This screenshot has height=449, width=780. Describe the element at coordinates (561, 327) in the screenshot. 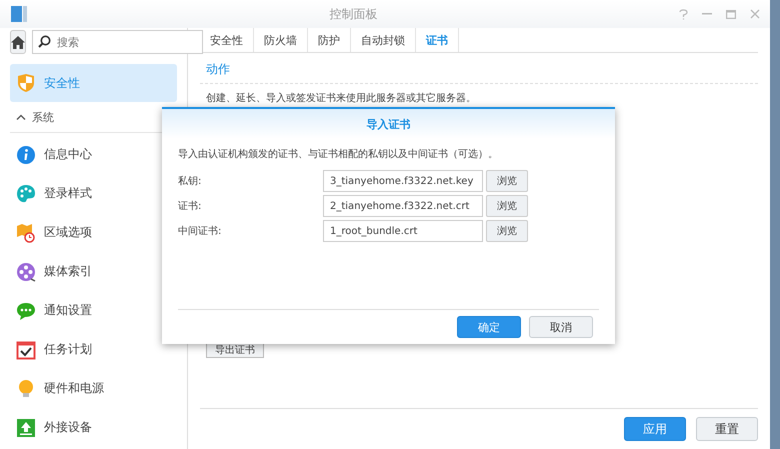

I see `secondary-button: 取消` at that location.